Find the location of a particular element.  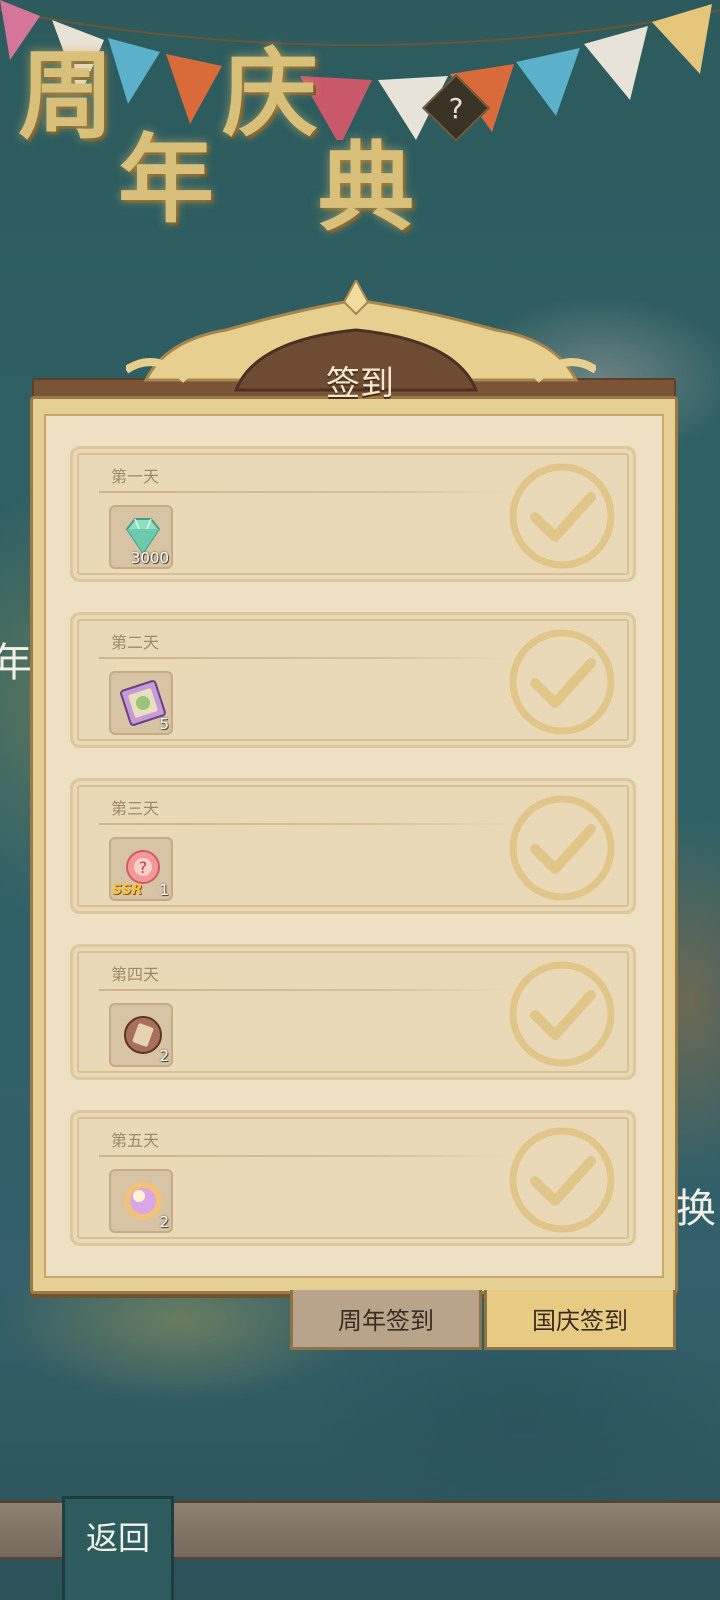

day-card-5: 第五天 2 is located at coordinates (353, 1178).